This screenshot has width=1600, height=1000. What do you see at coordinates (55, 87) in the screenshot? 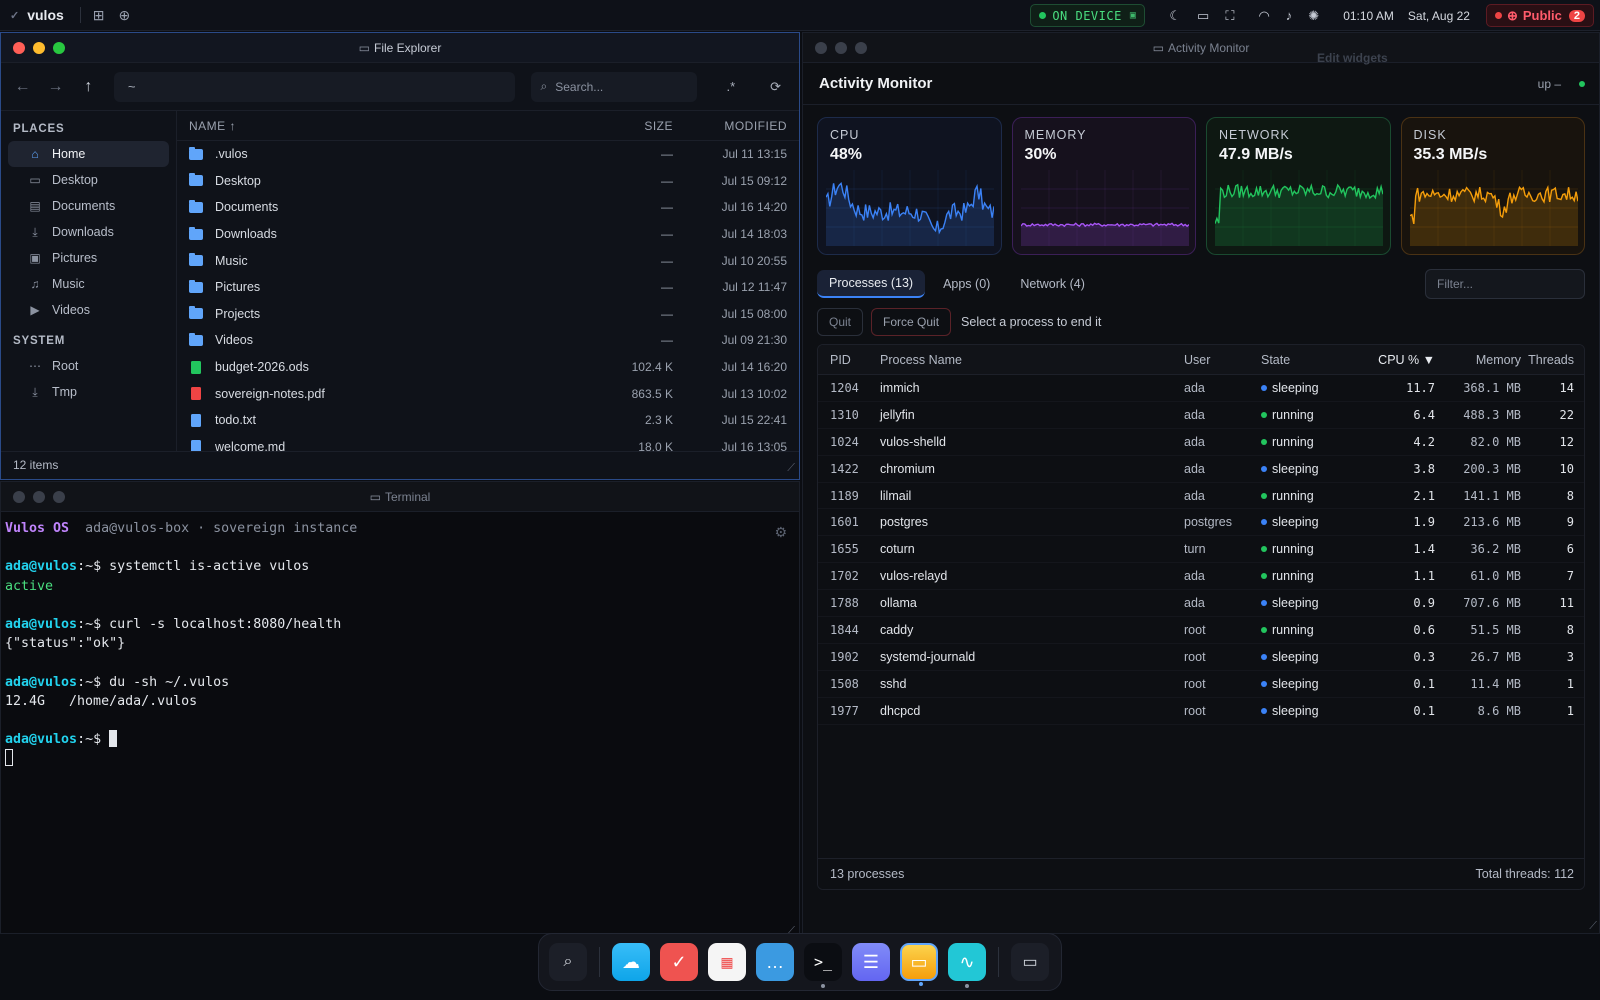
I see `forward-button: →` at bounding box center [55, 87].